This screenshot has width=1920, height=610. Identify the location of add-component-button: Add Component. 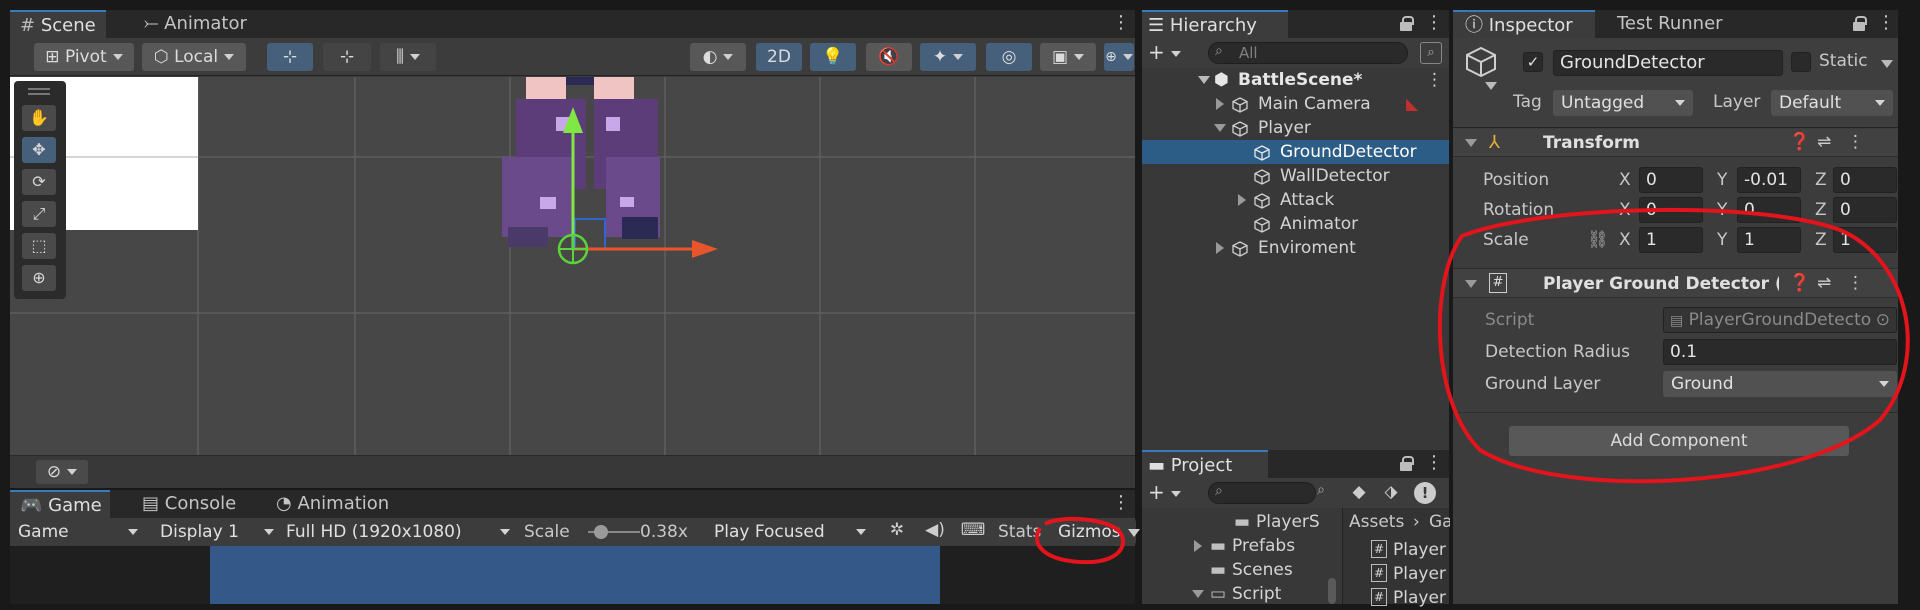
(1679, 441).